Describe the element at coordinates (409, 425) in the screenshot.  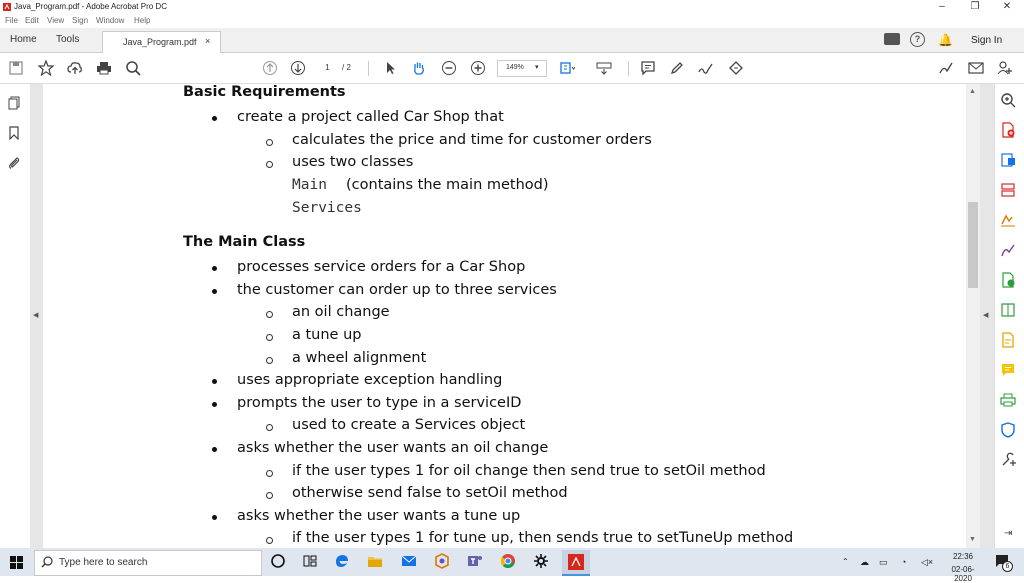
I see `list-item-text: used to create a Services object` at that location.